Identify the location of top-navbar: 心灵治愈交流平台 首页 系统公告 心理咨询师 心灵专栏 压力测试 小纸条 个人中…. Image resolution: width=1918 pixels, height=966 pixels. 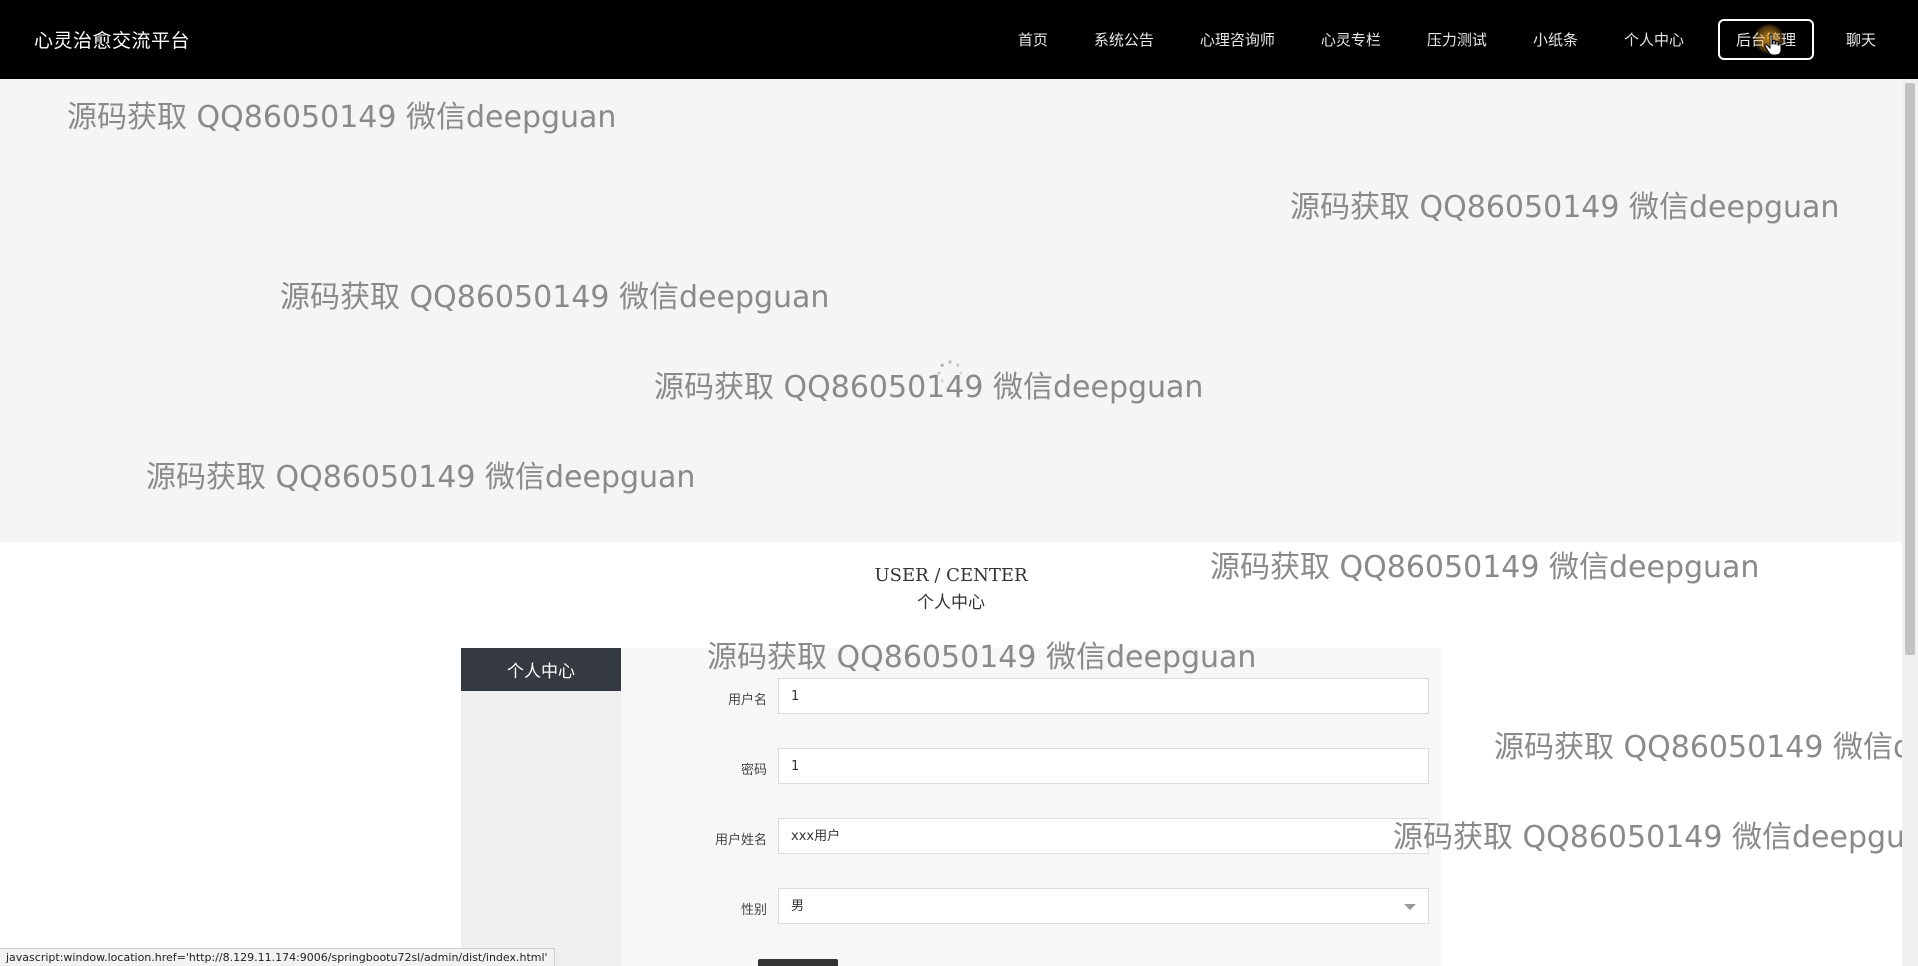
(959, 39).